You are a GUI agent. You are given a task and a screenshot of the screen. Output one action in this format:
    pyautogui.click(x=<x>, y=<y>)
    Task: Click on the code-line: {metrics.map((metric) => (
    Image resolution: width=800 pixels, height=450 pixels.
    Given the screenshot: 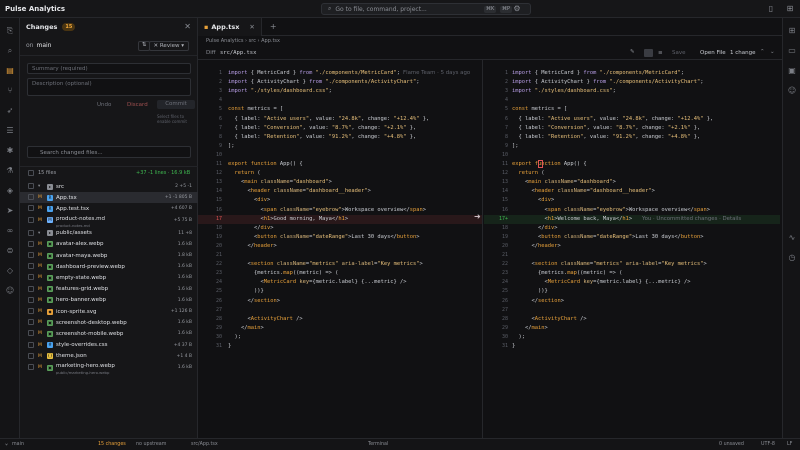 What is the action you would take?
    pyautogui.click(x=283, y=273)
    